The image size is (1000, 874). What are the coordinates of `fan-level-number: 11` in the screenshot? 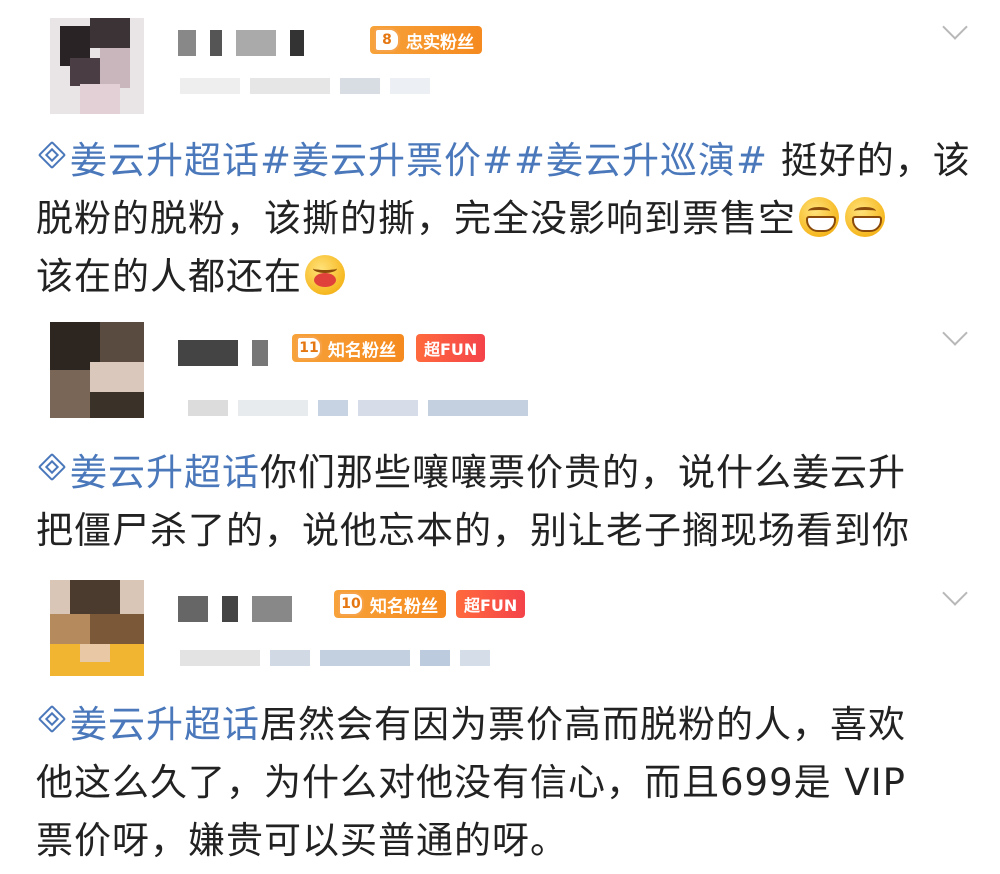 It's located at (309, 348).